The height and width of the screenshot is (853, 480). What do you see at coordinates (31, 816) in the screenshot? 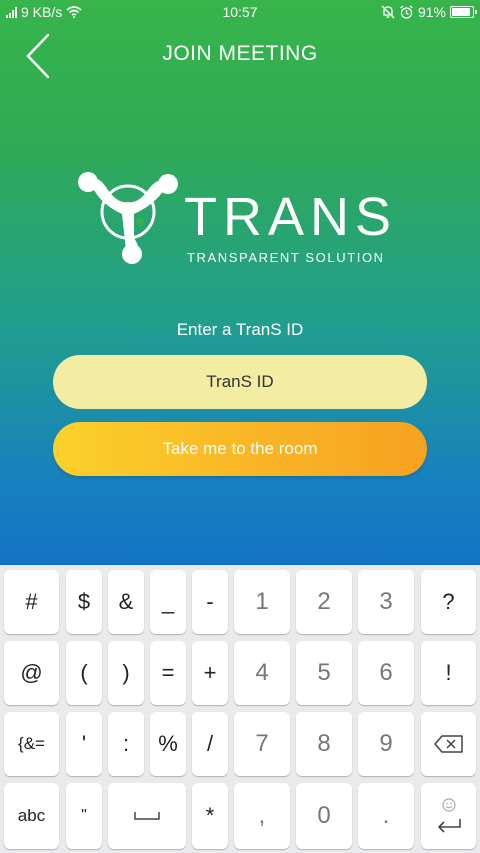
I see `key-abc: abc` at bounding box center [31, 816].